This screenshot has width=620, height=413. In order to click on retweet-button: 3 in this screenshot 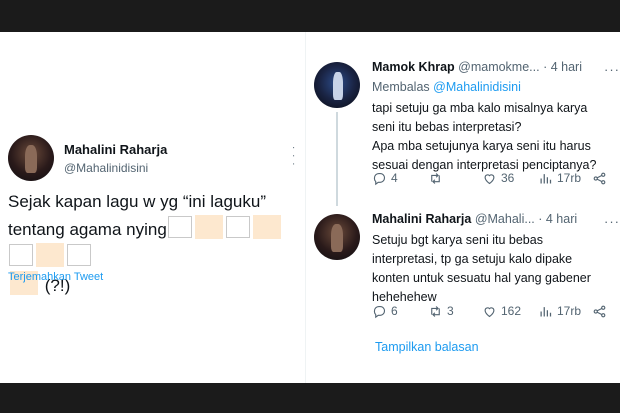, I will do `click(441, 311)`.